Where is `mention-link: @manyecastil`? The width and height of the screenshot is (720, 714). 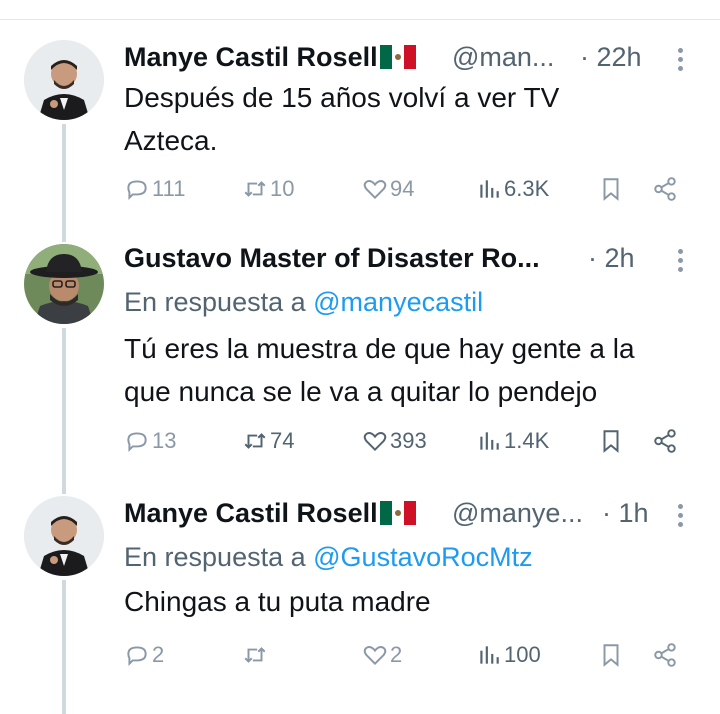
mention-link: @manyecastil is located at coordinates (398, 302).